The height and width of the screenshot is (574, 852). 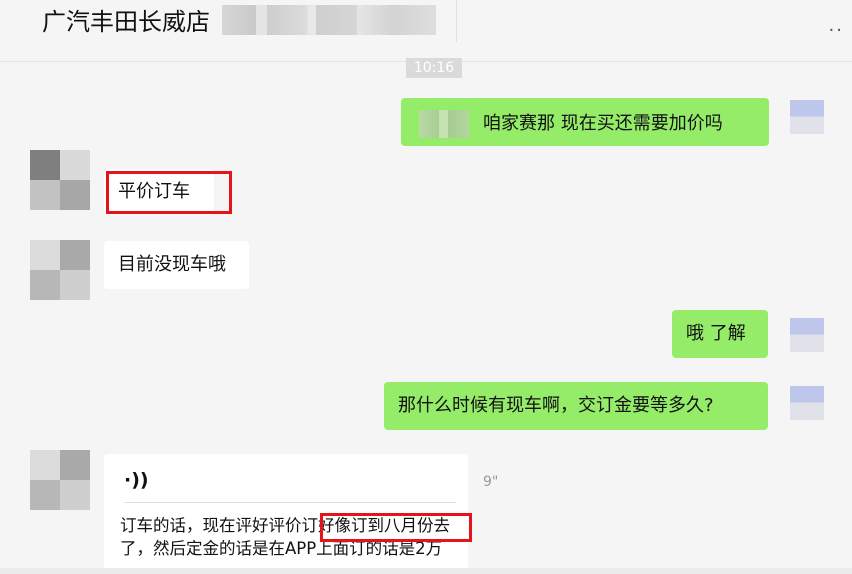 I want to click on chat-header: 广汽丰田长威店 ··, so click(x=426, y=31).